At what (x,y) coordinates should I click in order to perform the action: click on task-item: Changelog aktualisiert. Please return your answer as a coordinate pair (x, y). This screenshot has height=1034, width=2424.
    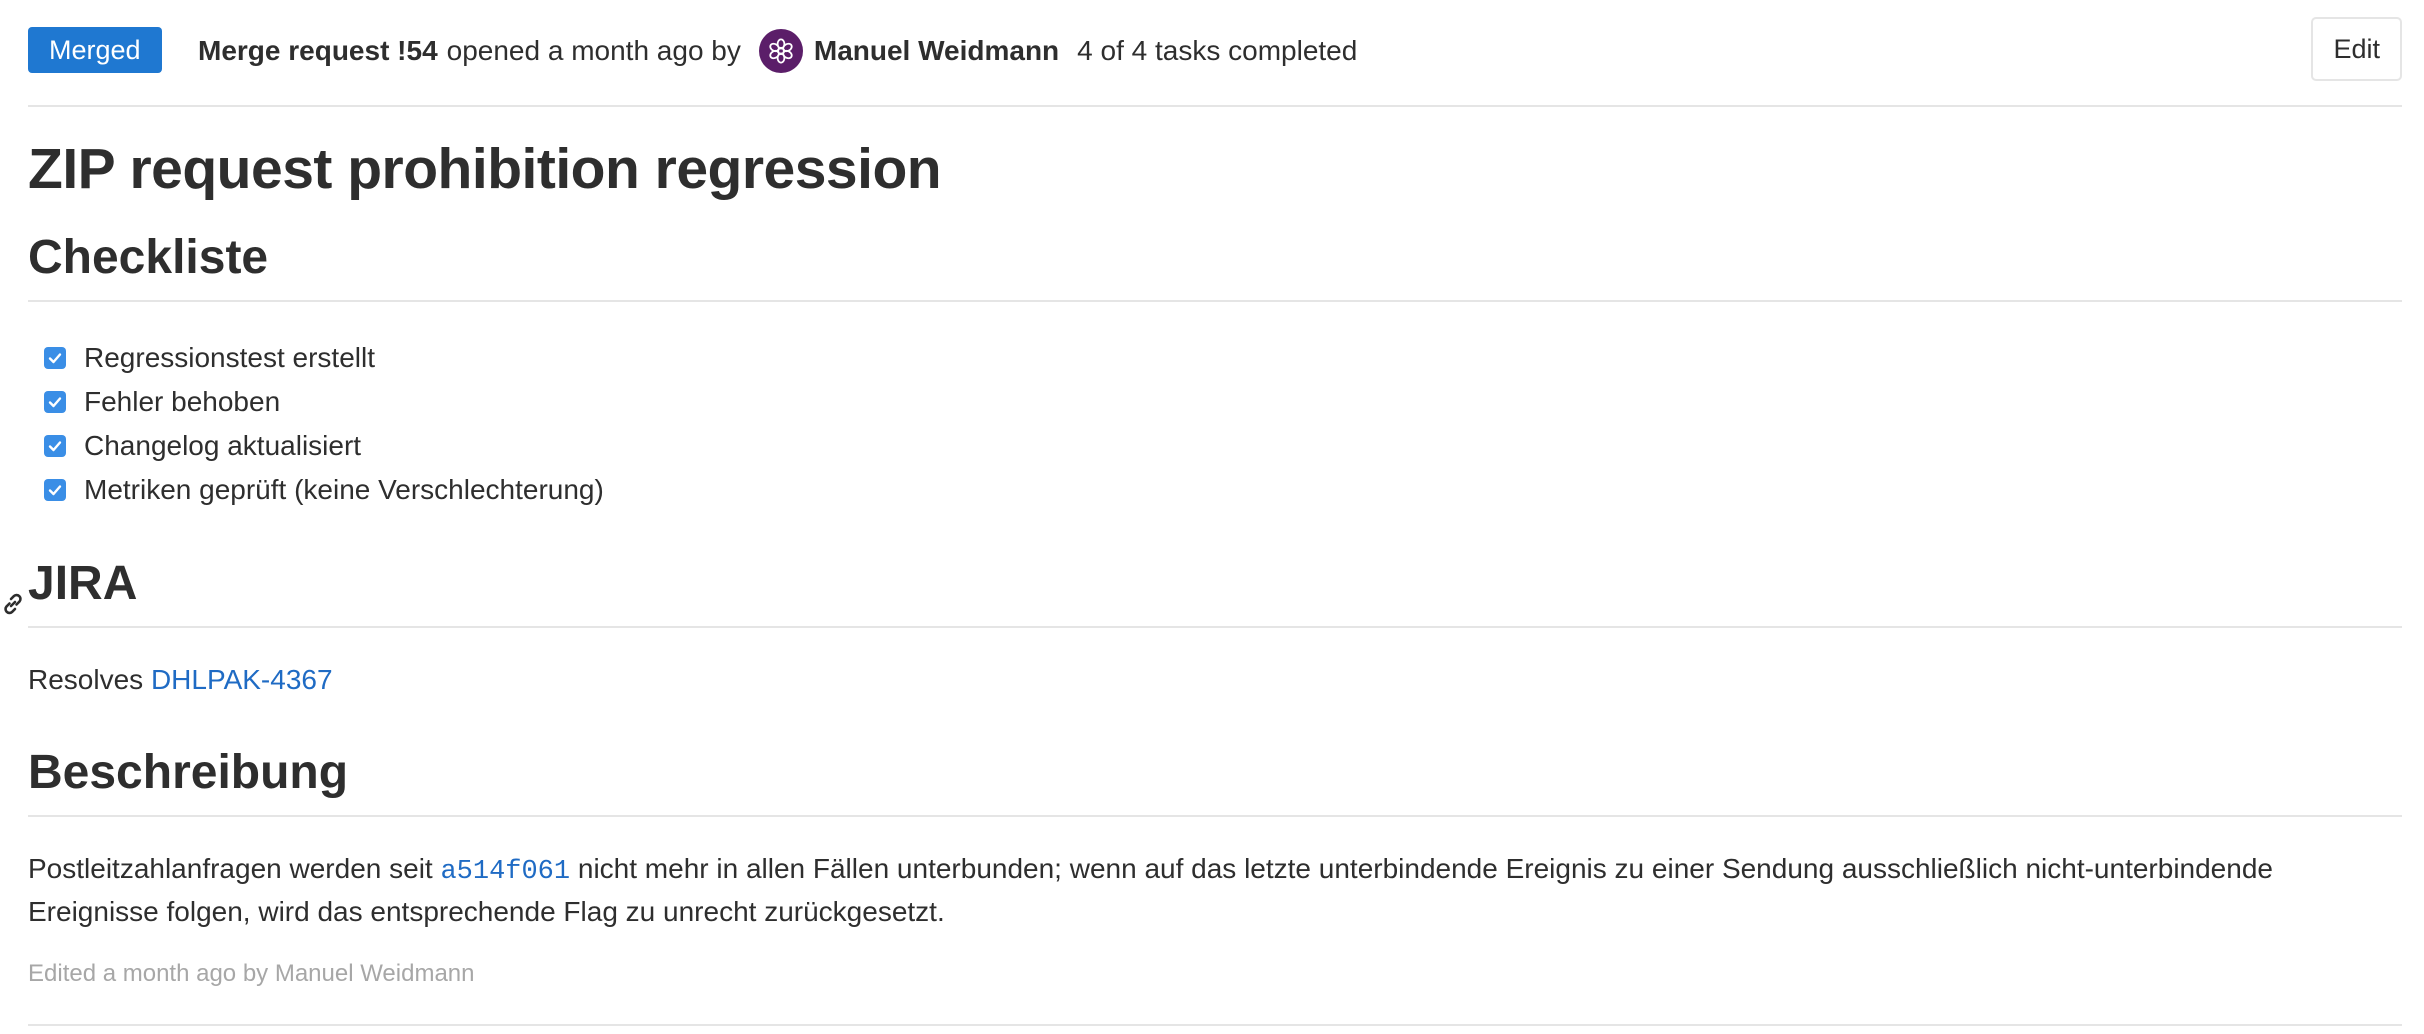
    Looking at the image, I should click on (324, 446).